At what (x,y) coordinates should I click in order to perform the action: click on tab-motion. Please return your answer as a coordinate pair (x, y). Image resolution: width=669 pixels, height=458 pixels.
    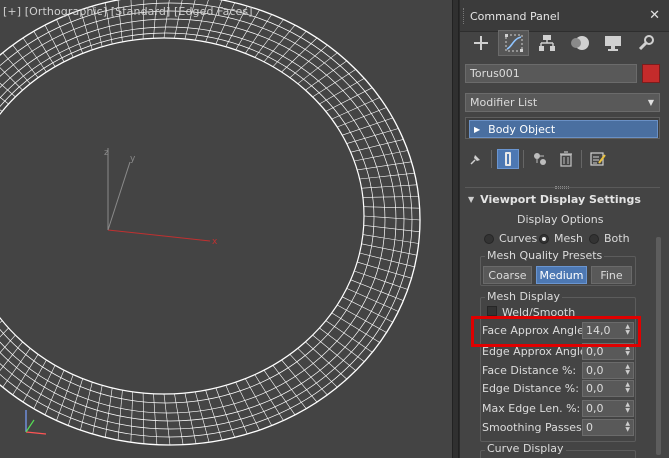
    Looking at the image, I should click on (579, 43).